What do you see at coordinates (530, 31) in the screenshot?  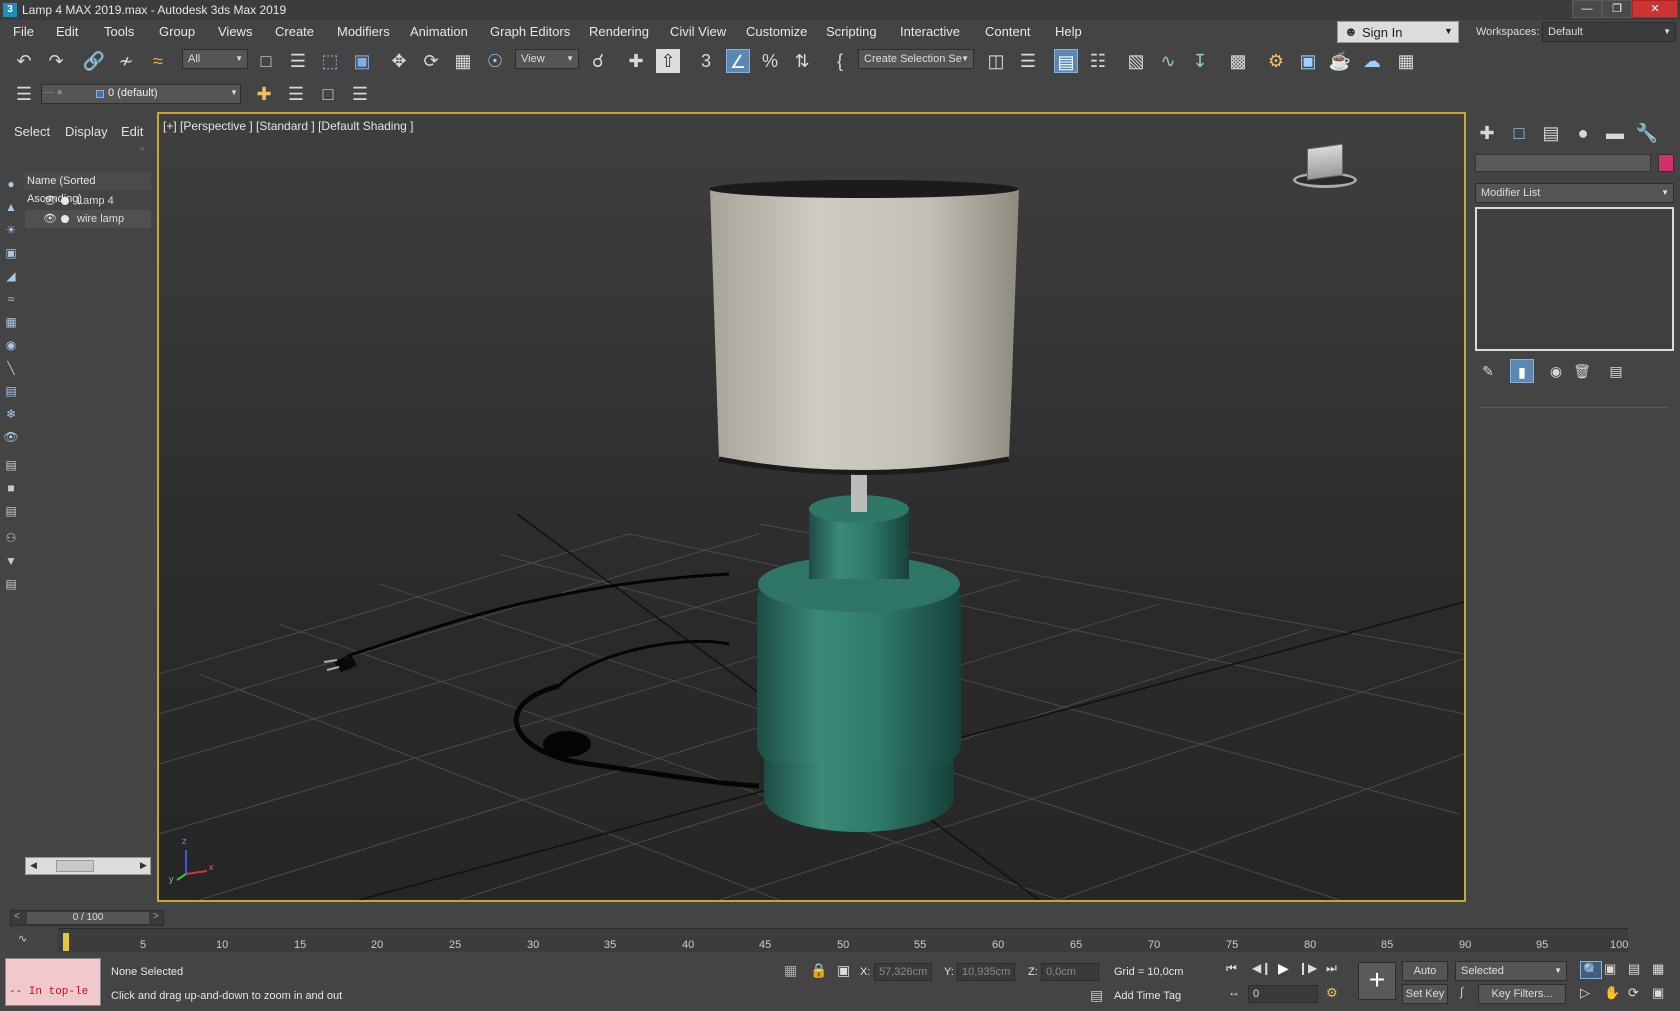 I see `menu-graph-editors: Graph Editors` at bounding box center [530, 31].